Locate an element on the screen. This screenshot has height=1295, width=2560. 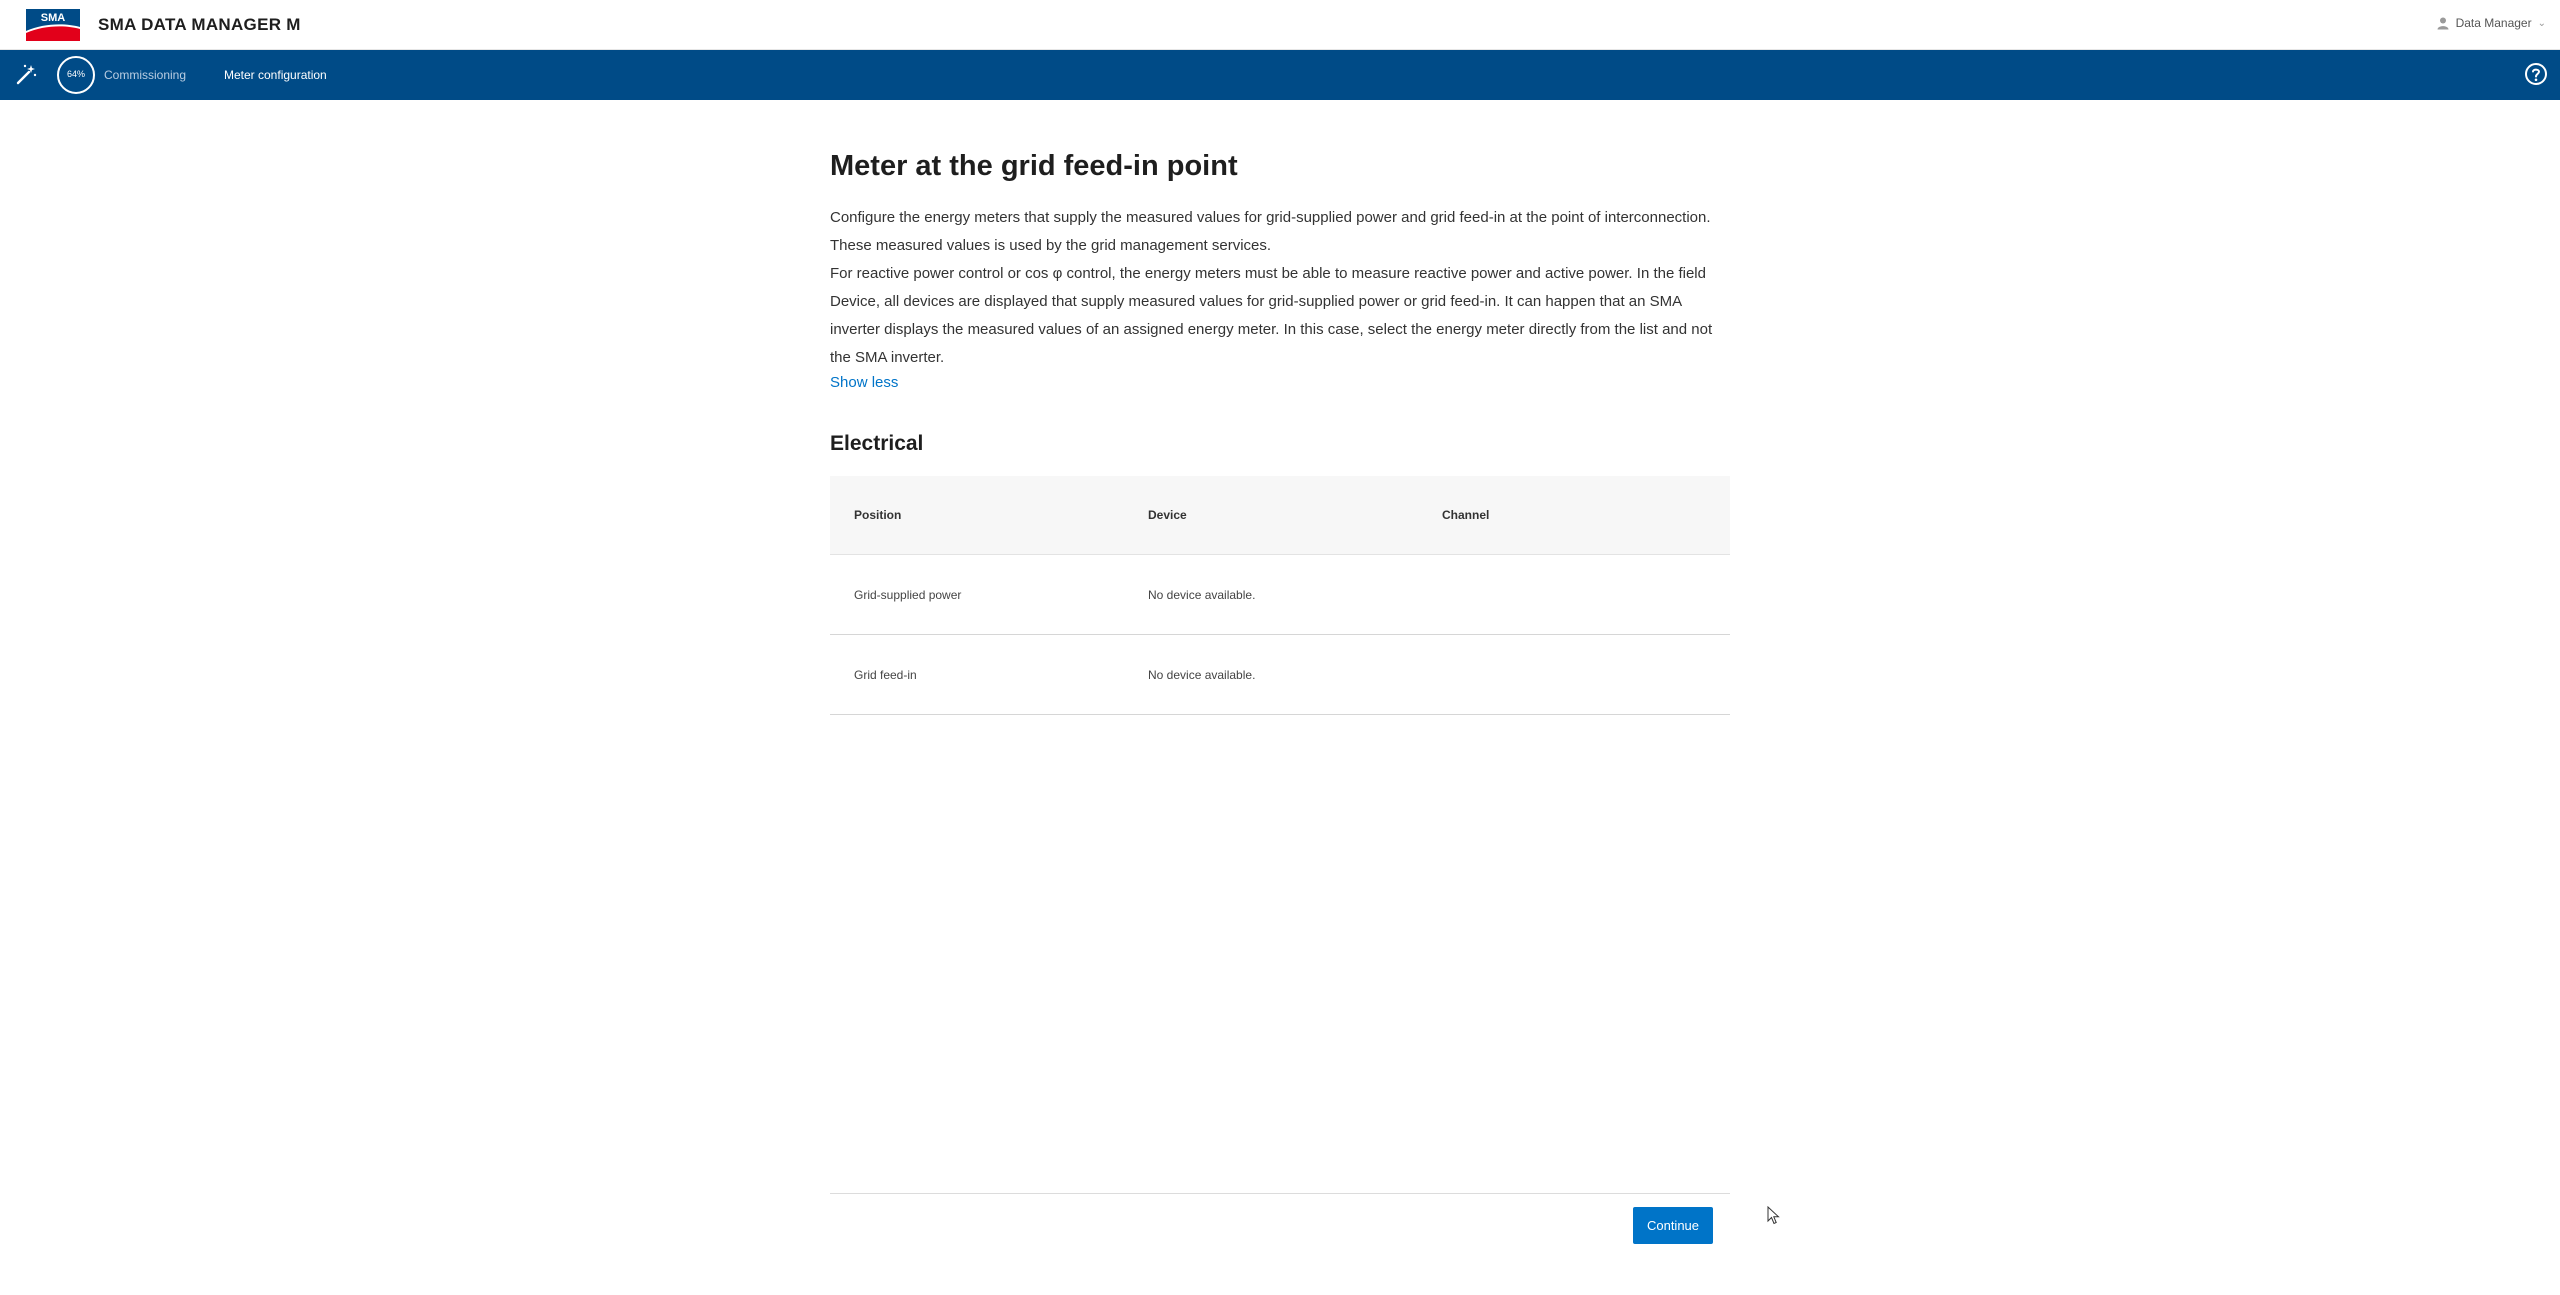
nav-bar is located at coordinates (1280, 75).